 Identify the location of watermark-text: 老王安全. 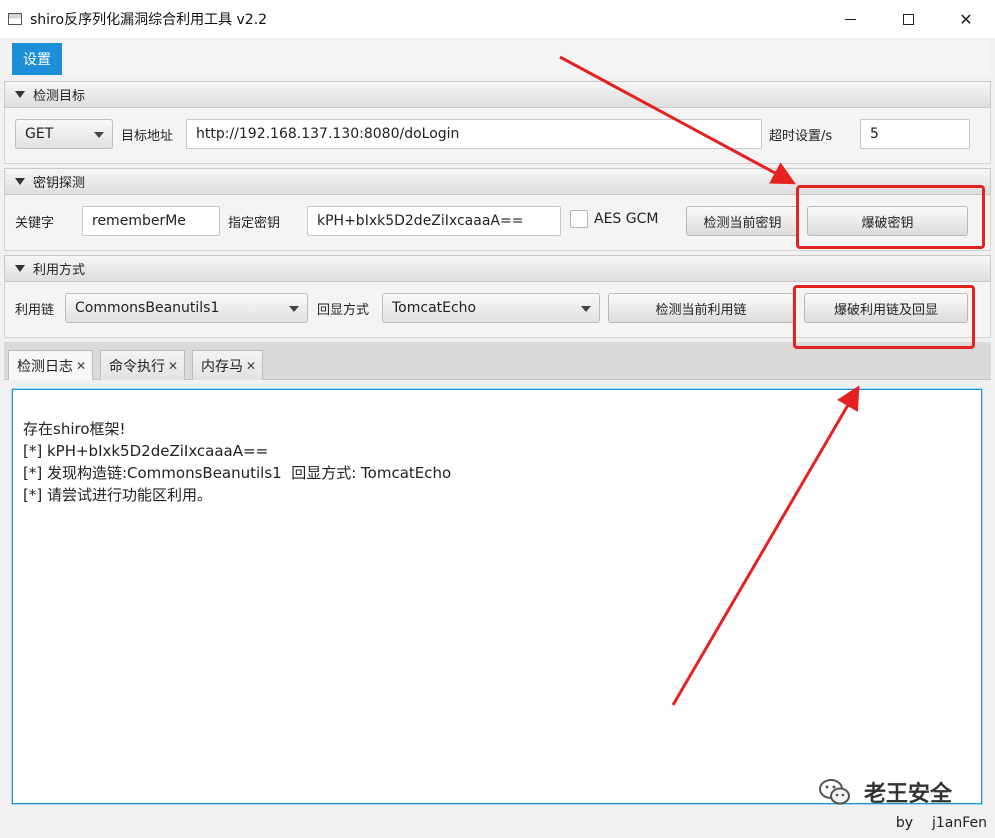
(908, 794).